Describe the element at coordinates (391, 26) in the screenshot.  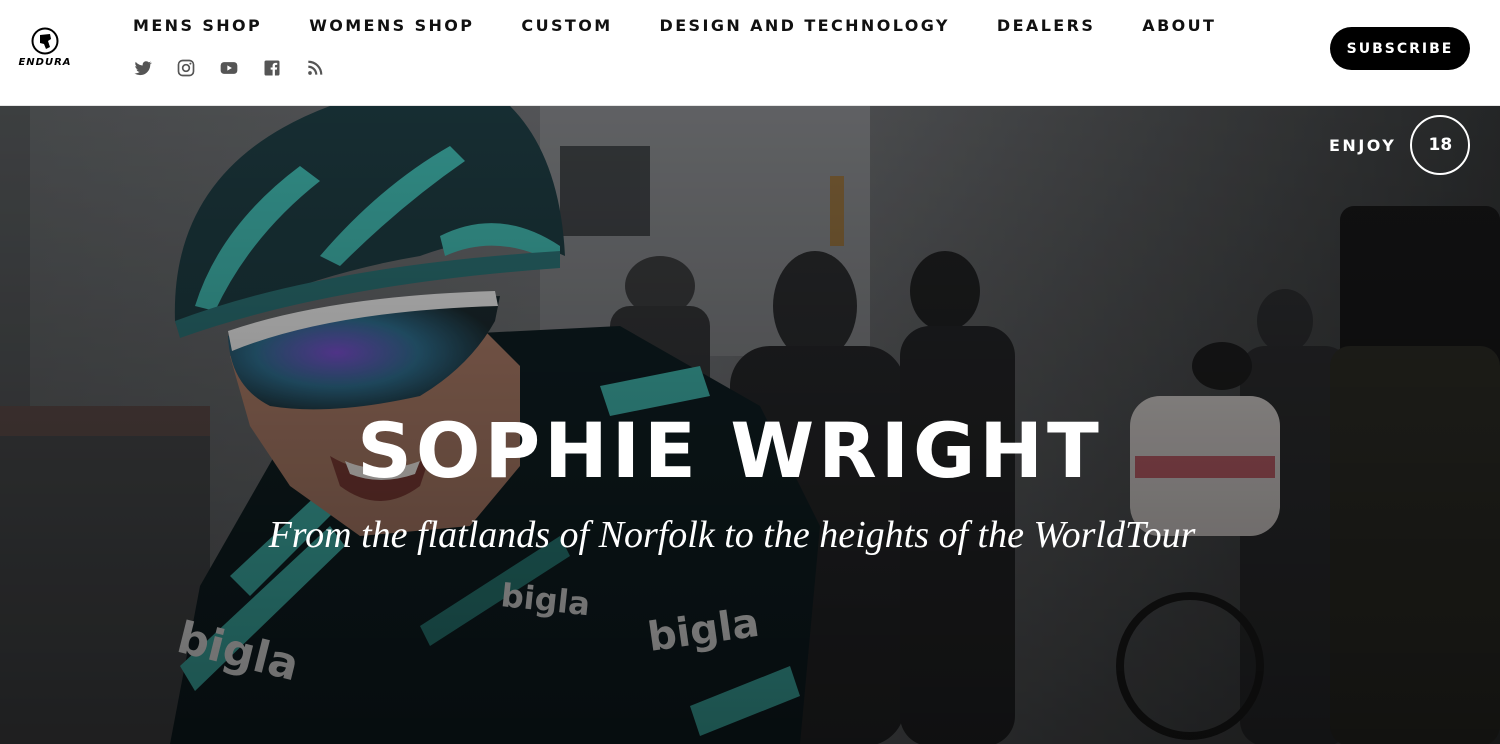
I see `nav-womens-shop: WOMENS SHOP` at that location.